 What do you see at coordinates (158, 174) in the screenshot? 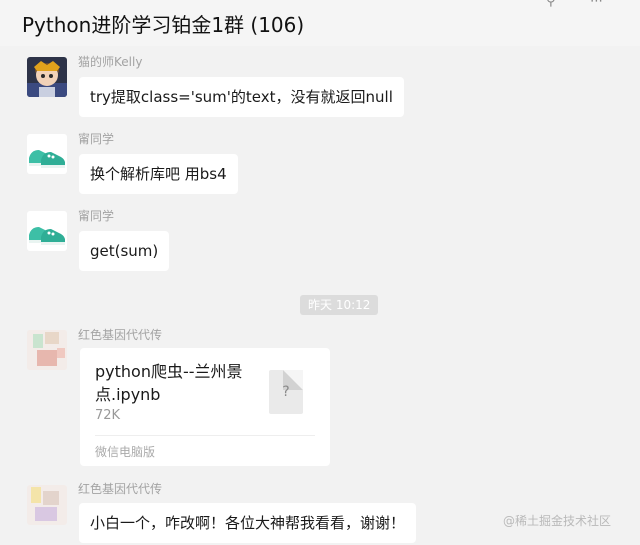
I see `message-bubble: 换个解析库吧 用bs4` at bounding box center [158, 174].